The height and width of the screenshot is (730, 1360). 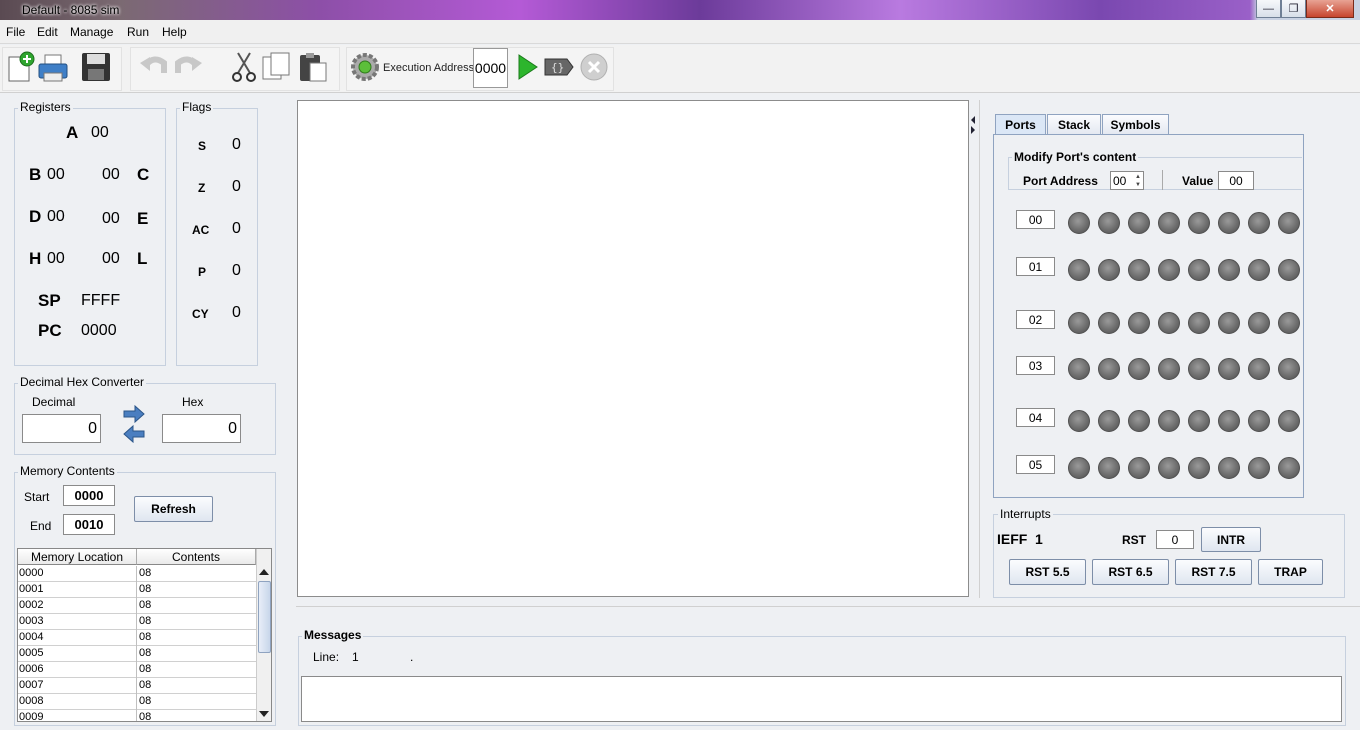 What do you see at coordinates (1138, 181) in the screenshot?
I see `spinner-arrows-icon: ▲ ▼` at bounding box center [1138, 181].